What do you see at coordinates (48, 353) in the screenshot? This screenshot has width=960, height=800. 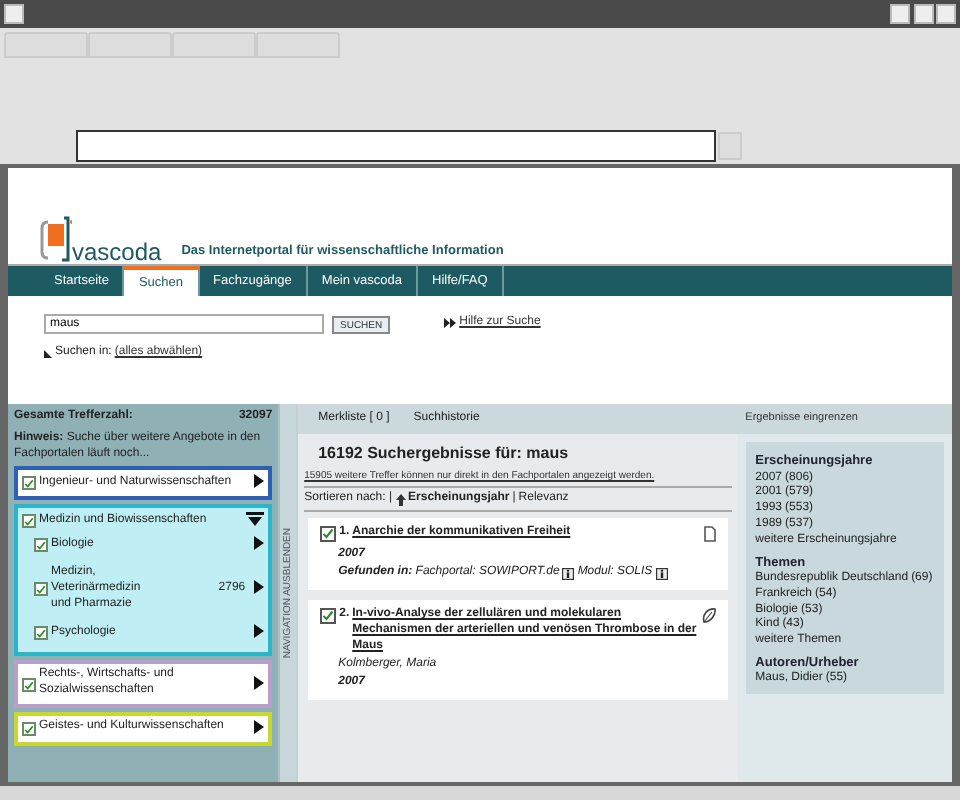 I see `corner-triangle-icon` at bounding box center [48, 353].